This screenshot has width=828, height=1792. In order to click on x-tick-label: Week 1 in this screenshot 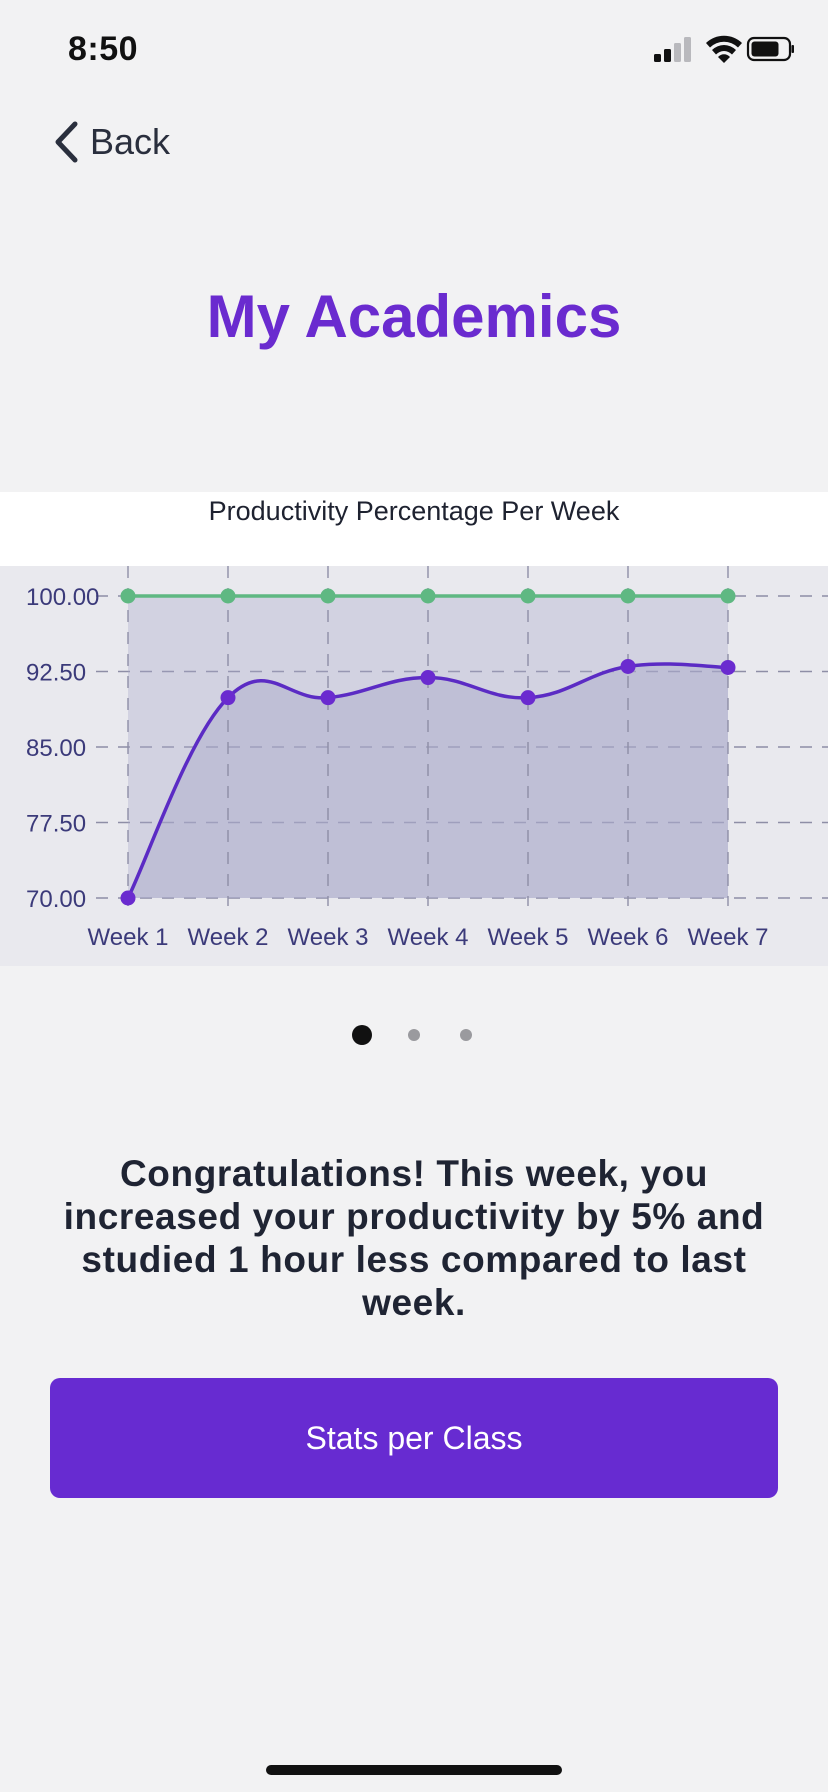, I will do `click(128, 937)`.